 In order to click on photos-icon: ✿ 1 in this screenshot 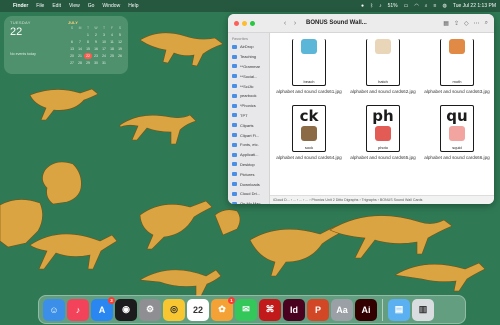, I will do `click(223, 308)`.